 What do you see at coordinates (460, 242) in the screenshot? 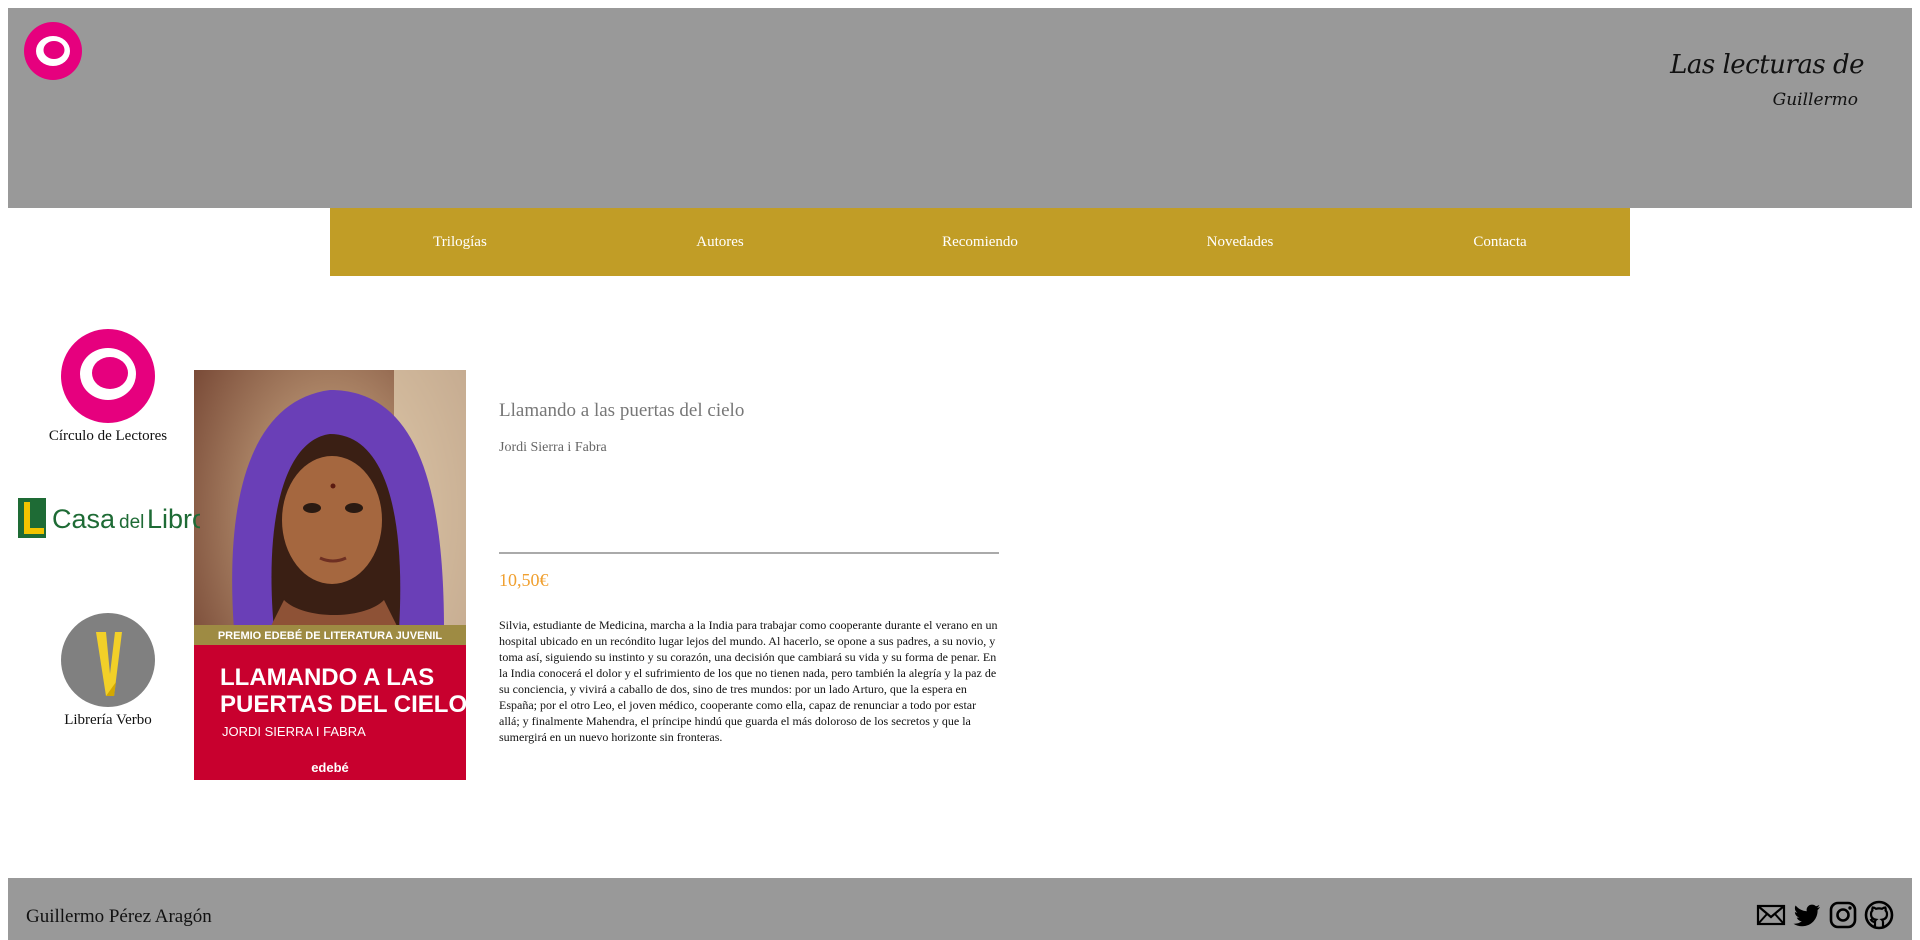
I see `nav-item-trilogias: Trilogías` at bounding box center [460, 242].